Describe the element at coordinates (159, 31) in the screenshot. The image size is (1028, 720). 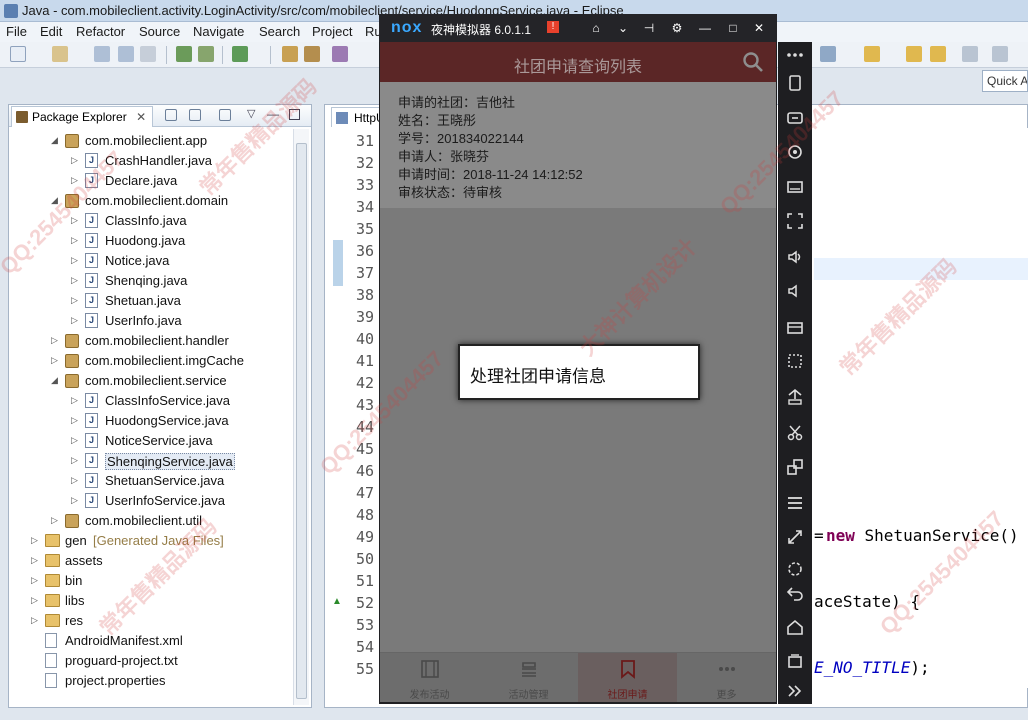
I see `menu-source: Source` at that location.